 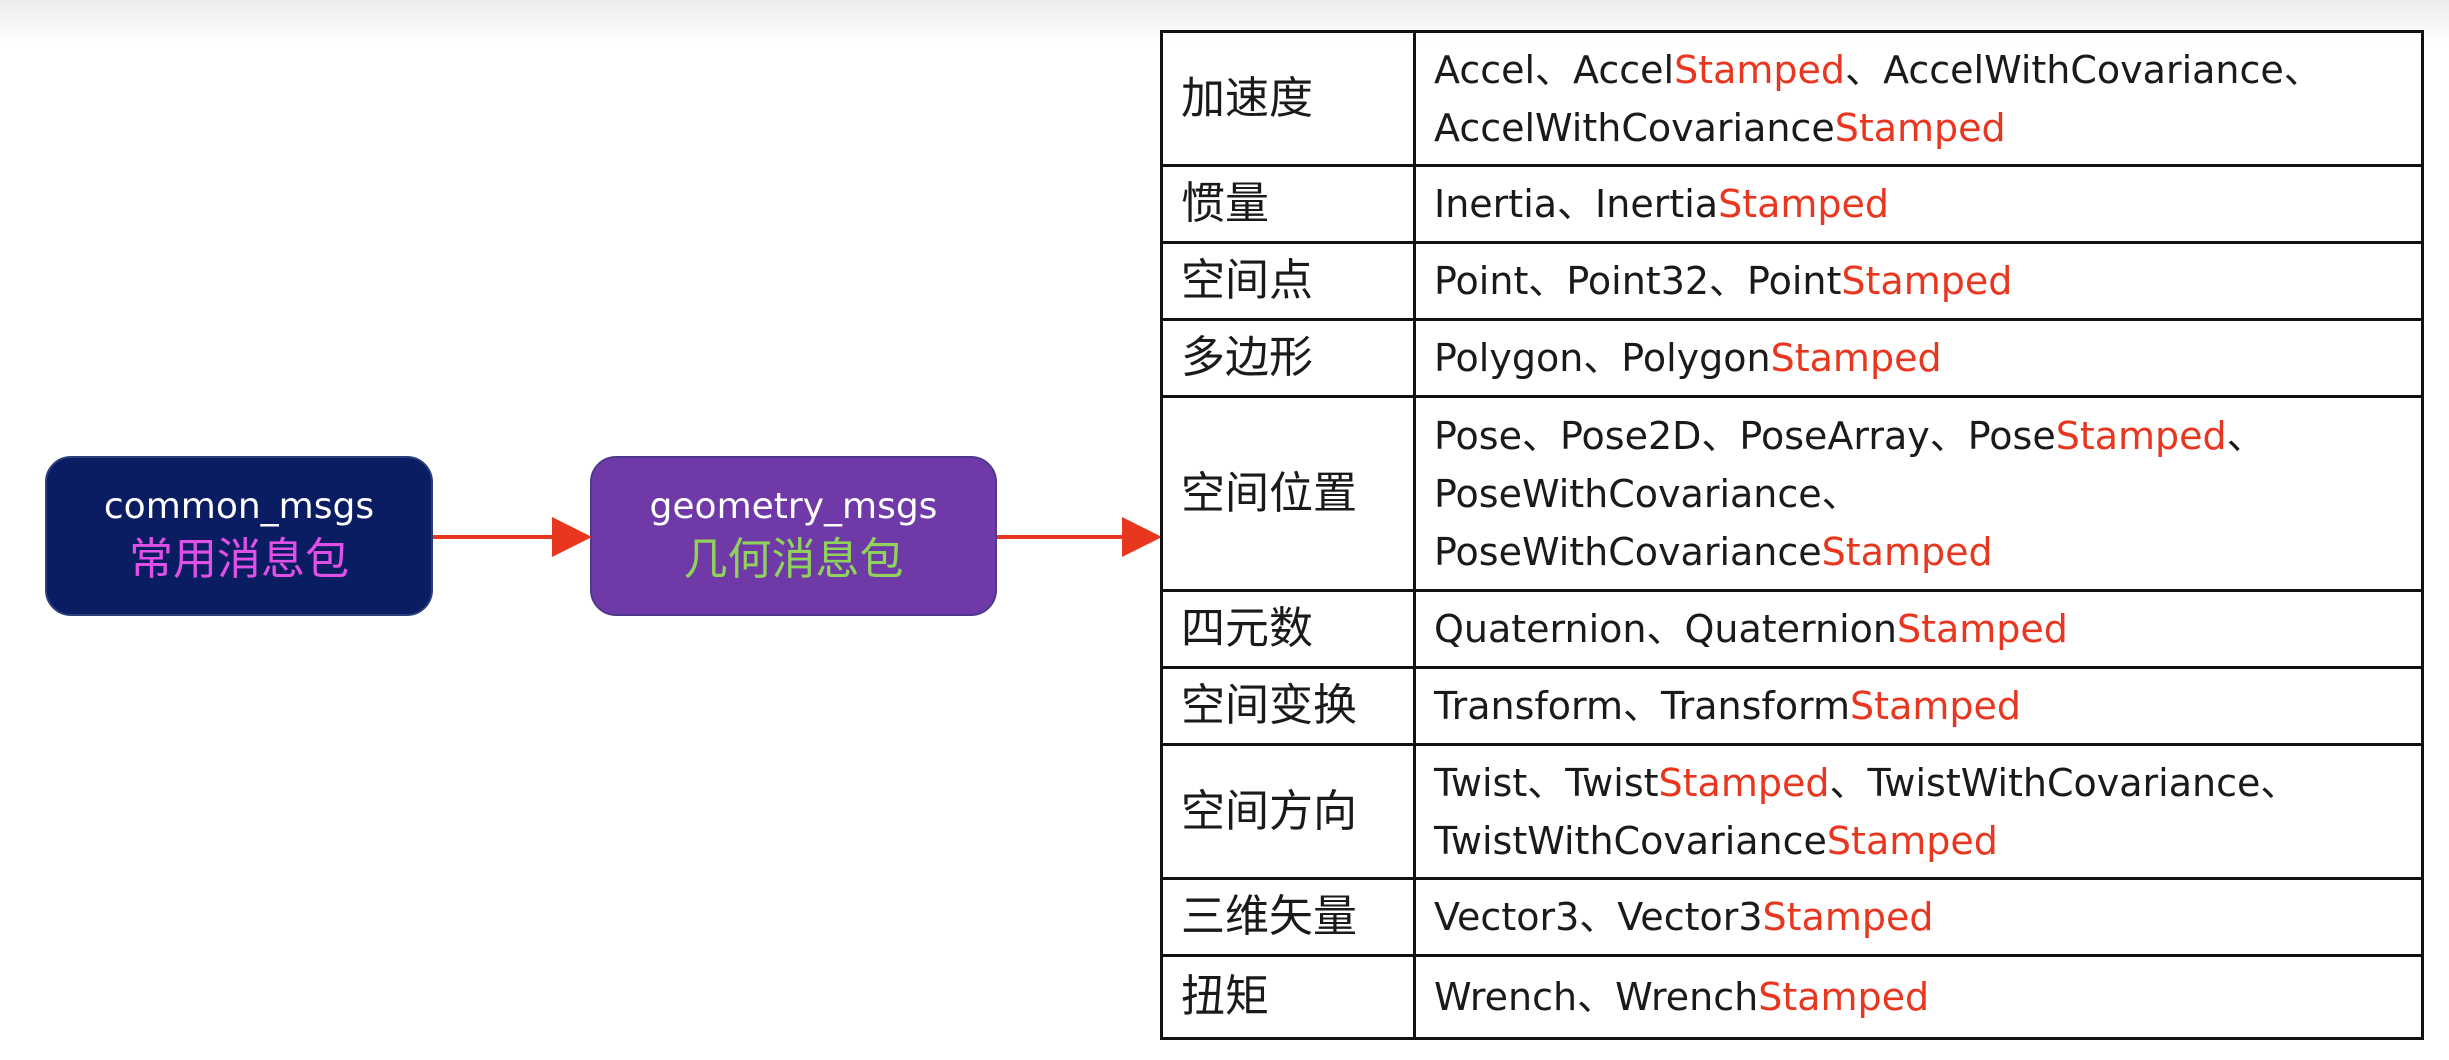 What do you see at coordinates (1288, 997) in the screenshot?
I see `category-cell: 扭矩` at bounding box center [1288, 997].